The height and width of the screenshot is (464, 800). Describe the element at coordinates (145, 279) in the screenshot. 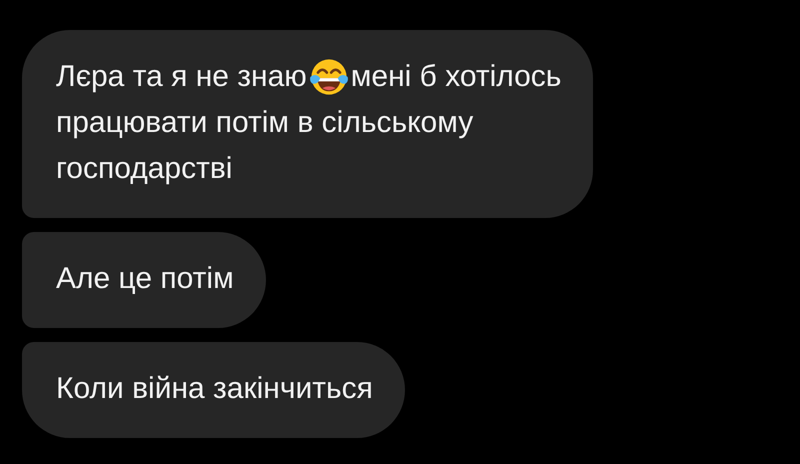

I see `message-text: Але це потім` at that location.